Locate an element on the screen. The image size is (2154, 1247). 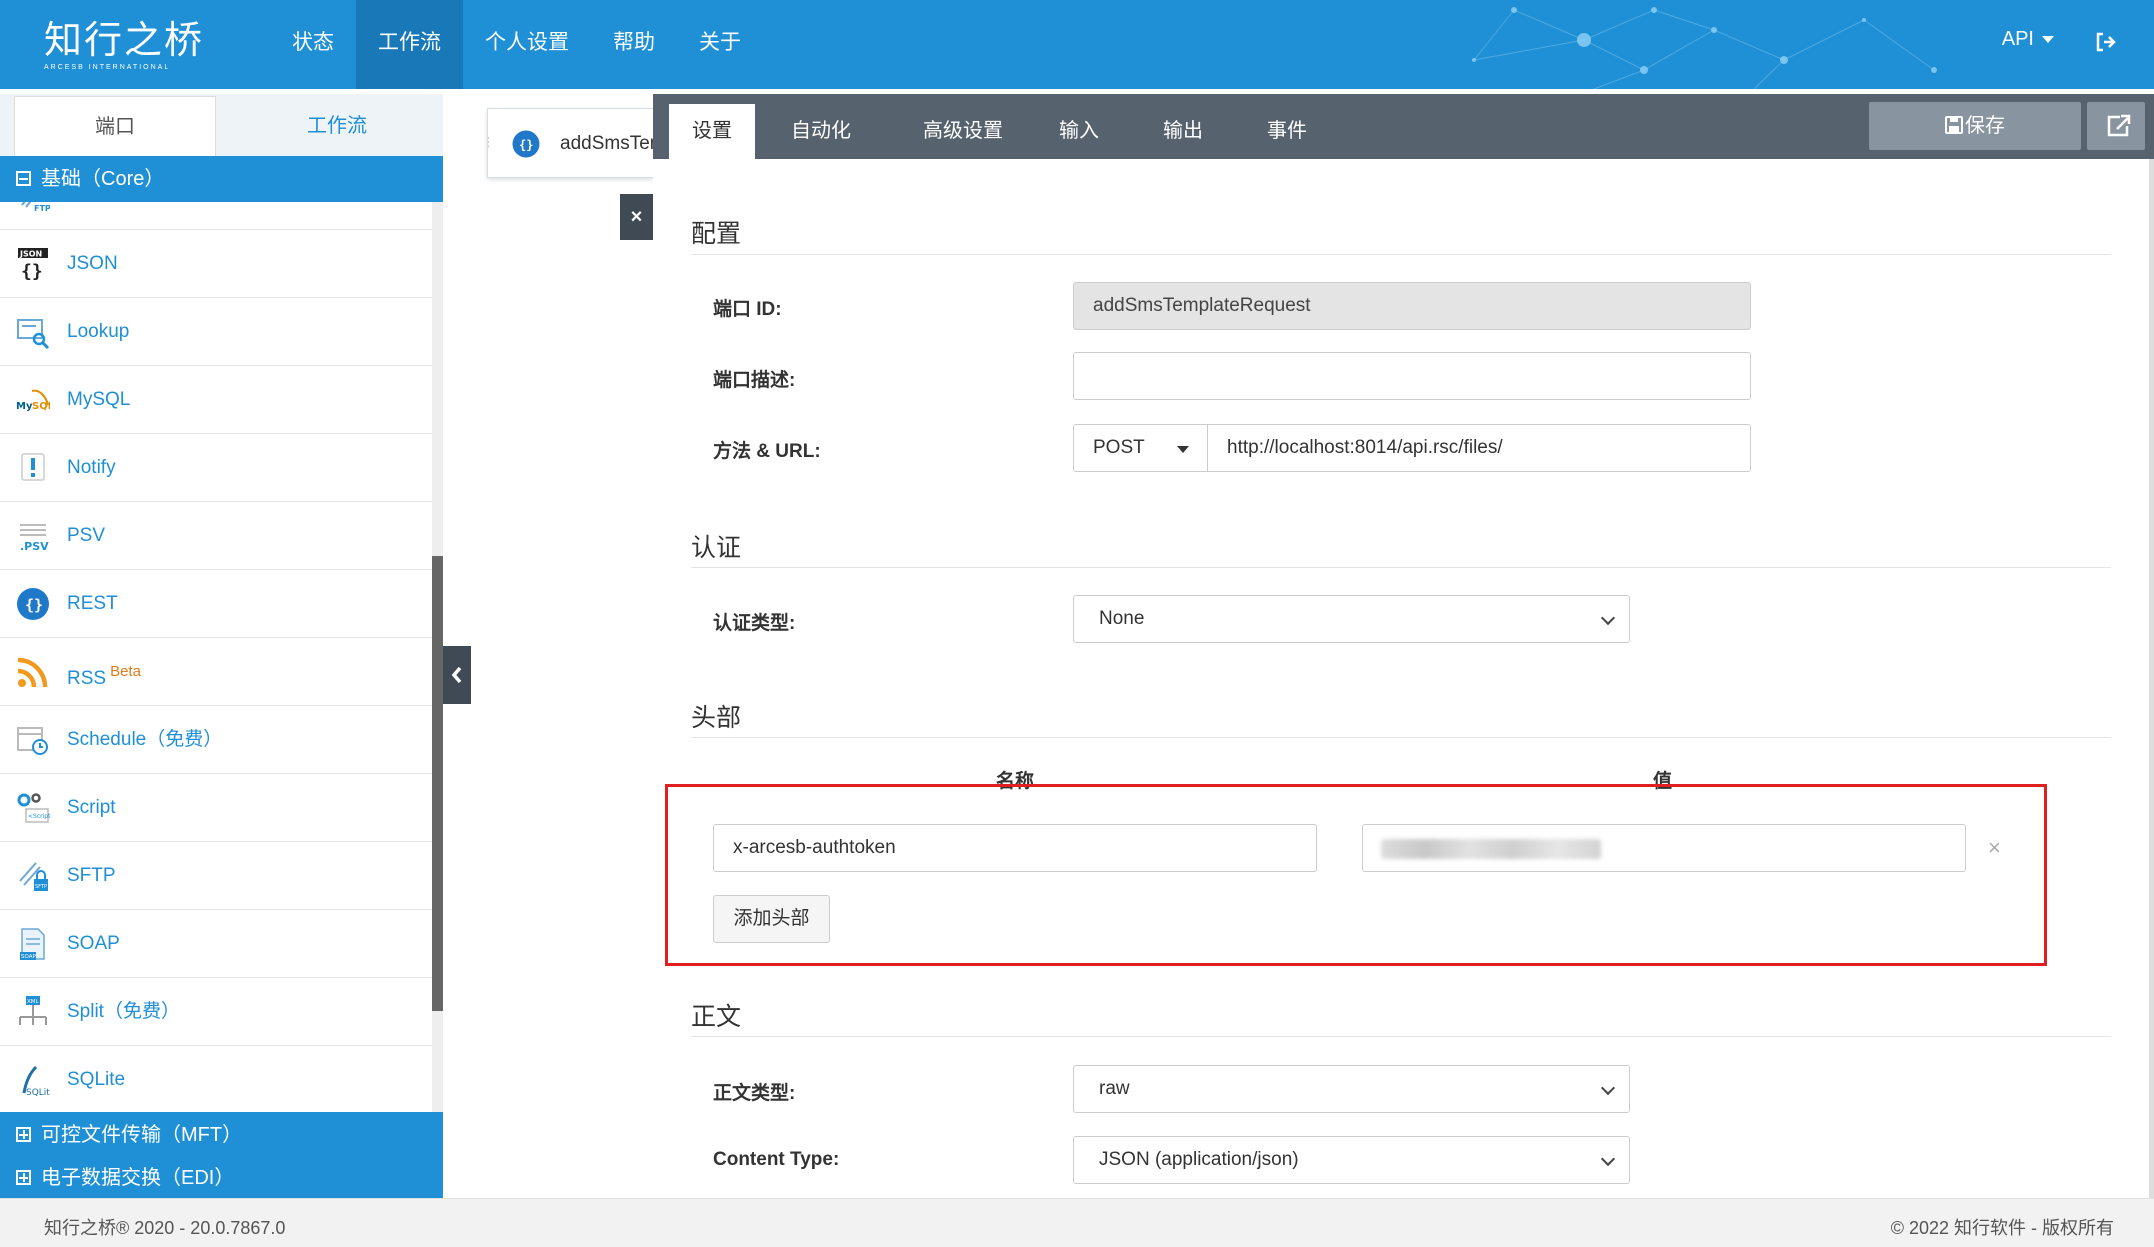
connector-label: Script is located at coordinates (91, 807).